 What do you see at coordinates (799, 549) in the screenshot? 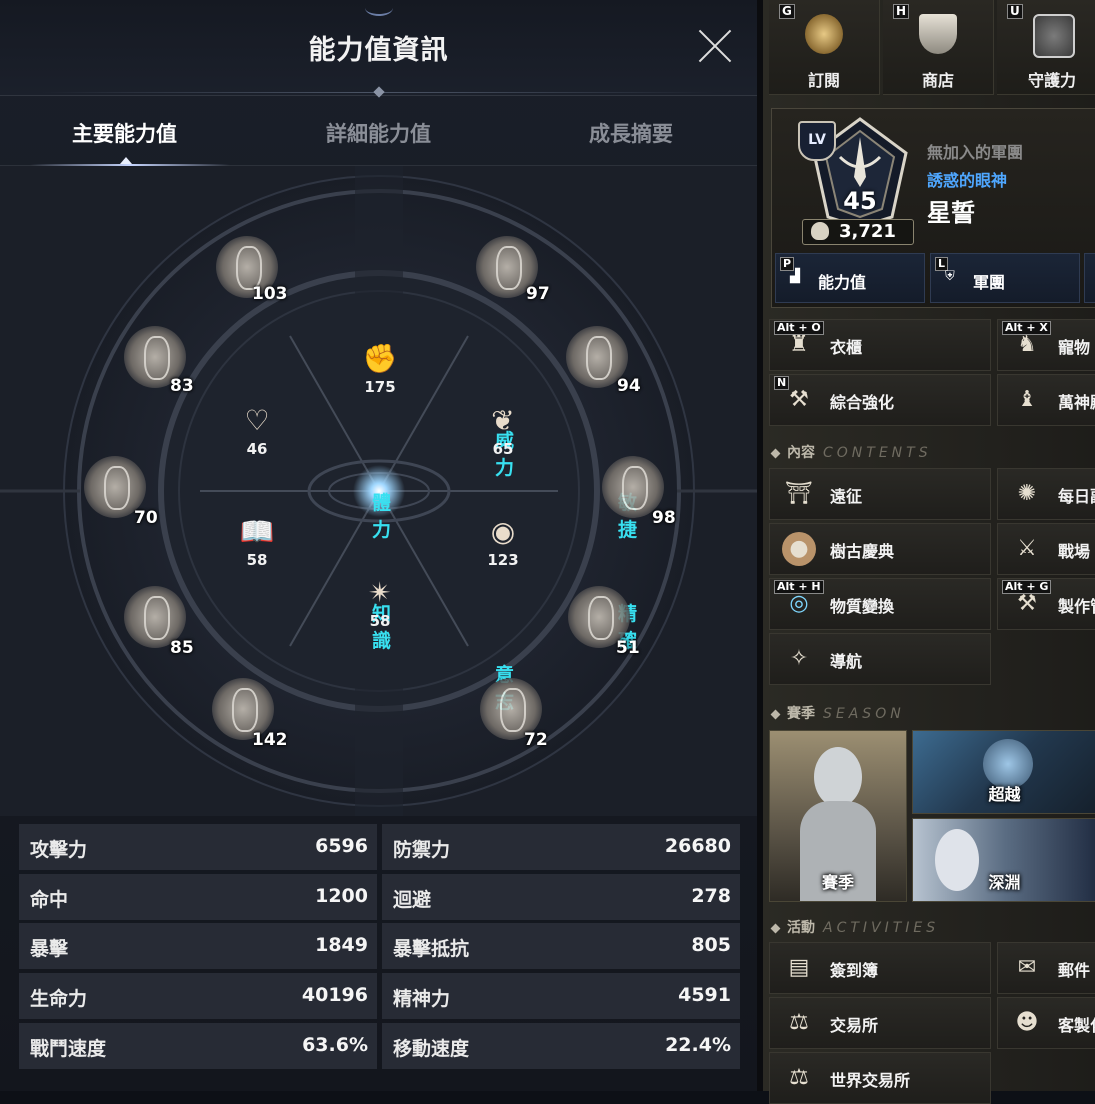
I see `hamster-icon: ●` at bounding box center [799, 549].